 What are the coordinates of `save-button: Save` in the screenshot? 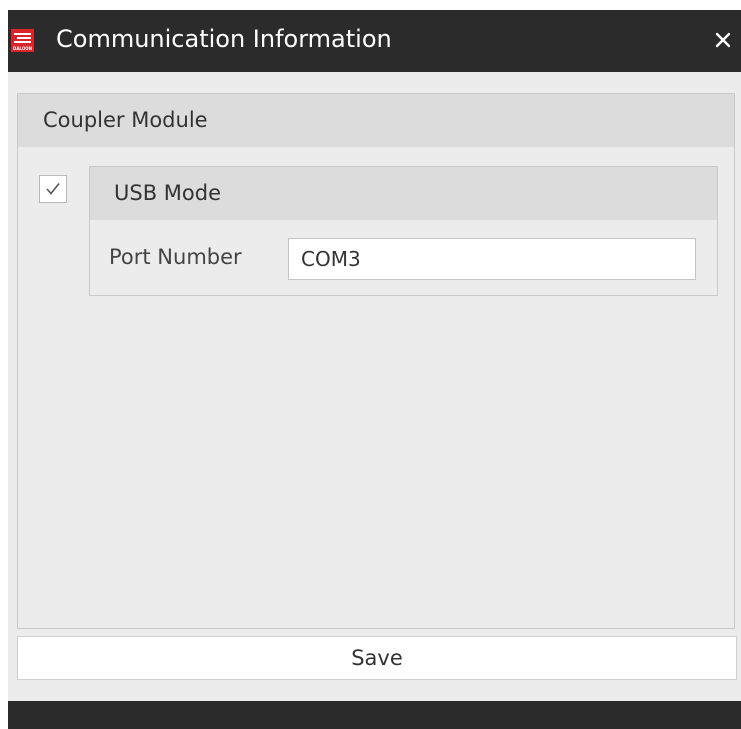 It's located at (377, 658).